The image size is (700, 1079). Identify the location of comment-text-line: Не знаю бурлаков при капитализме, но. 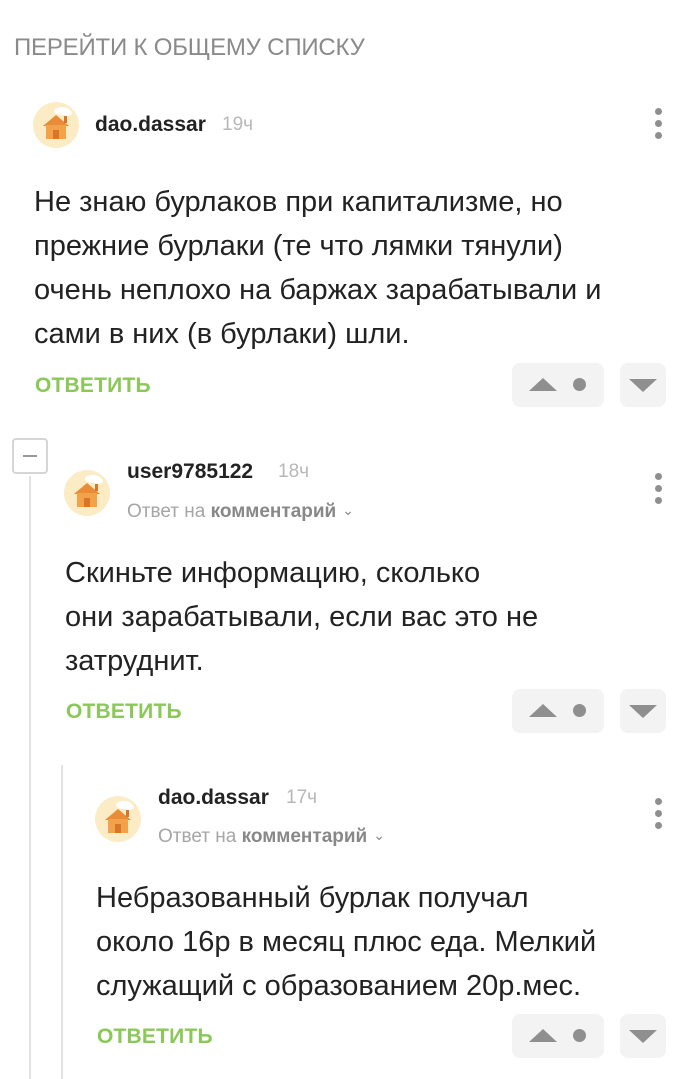
(298, 202).